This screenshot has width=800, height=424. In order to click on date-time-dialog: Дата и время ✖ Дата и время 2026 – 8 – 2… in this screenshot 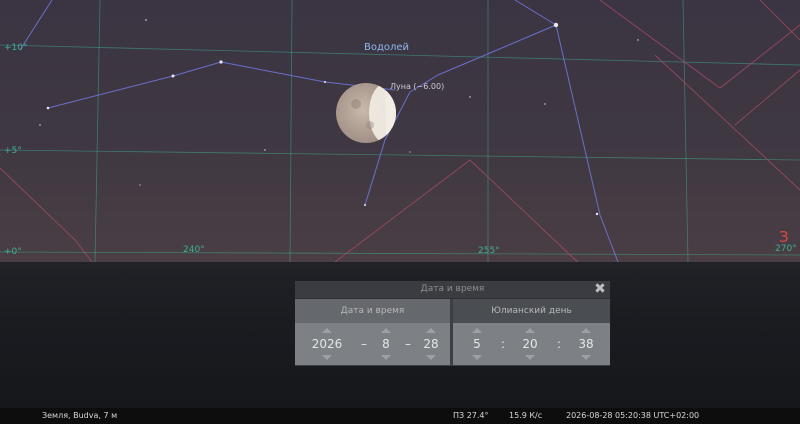, I will do `click(452, 323)`.